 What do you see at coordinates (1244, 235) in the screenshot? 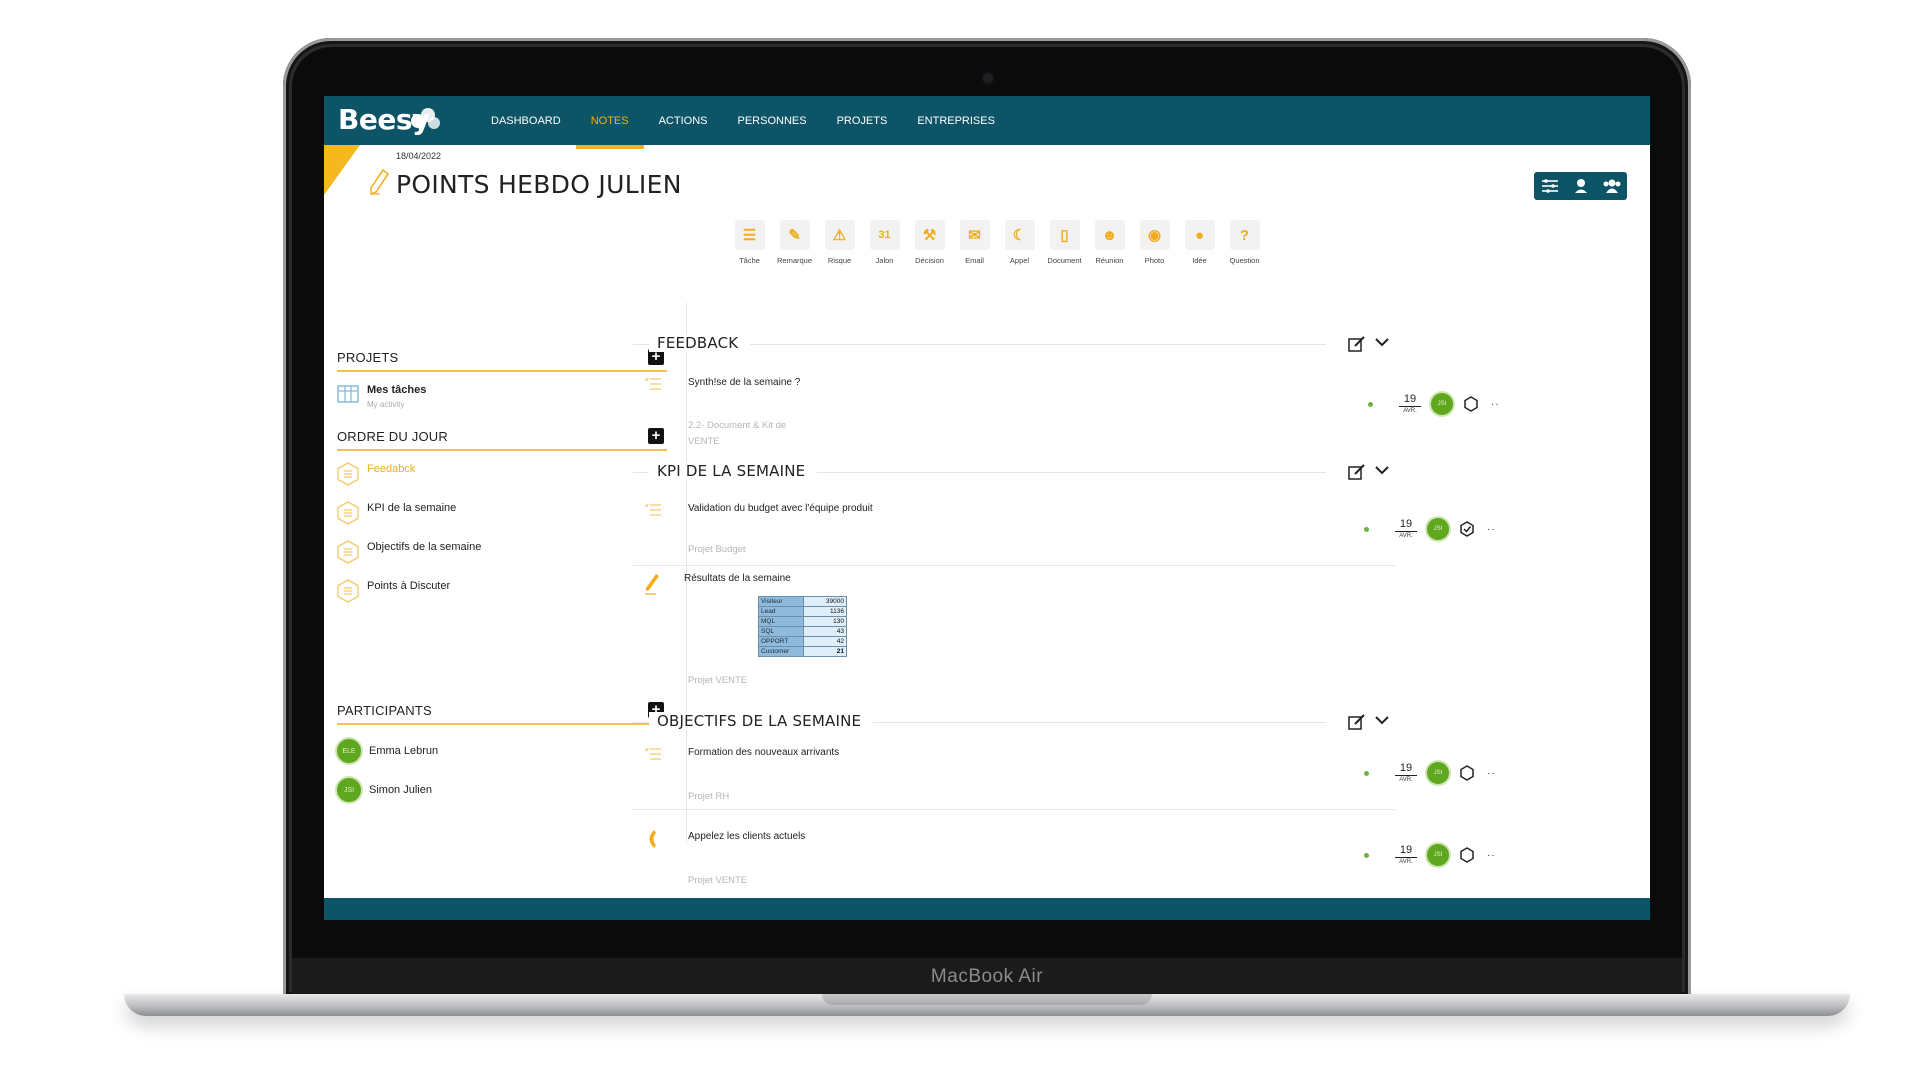
I see `question-icon: ?` at bounding box center [1244, 235].